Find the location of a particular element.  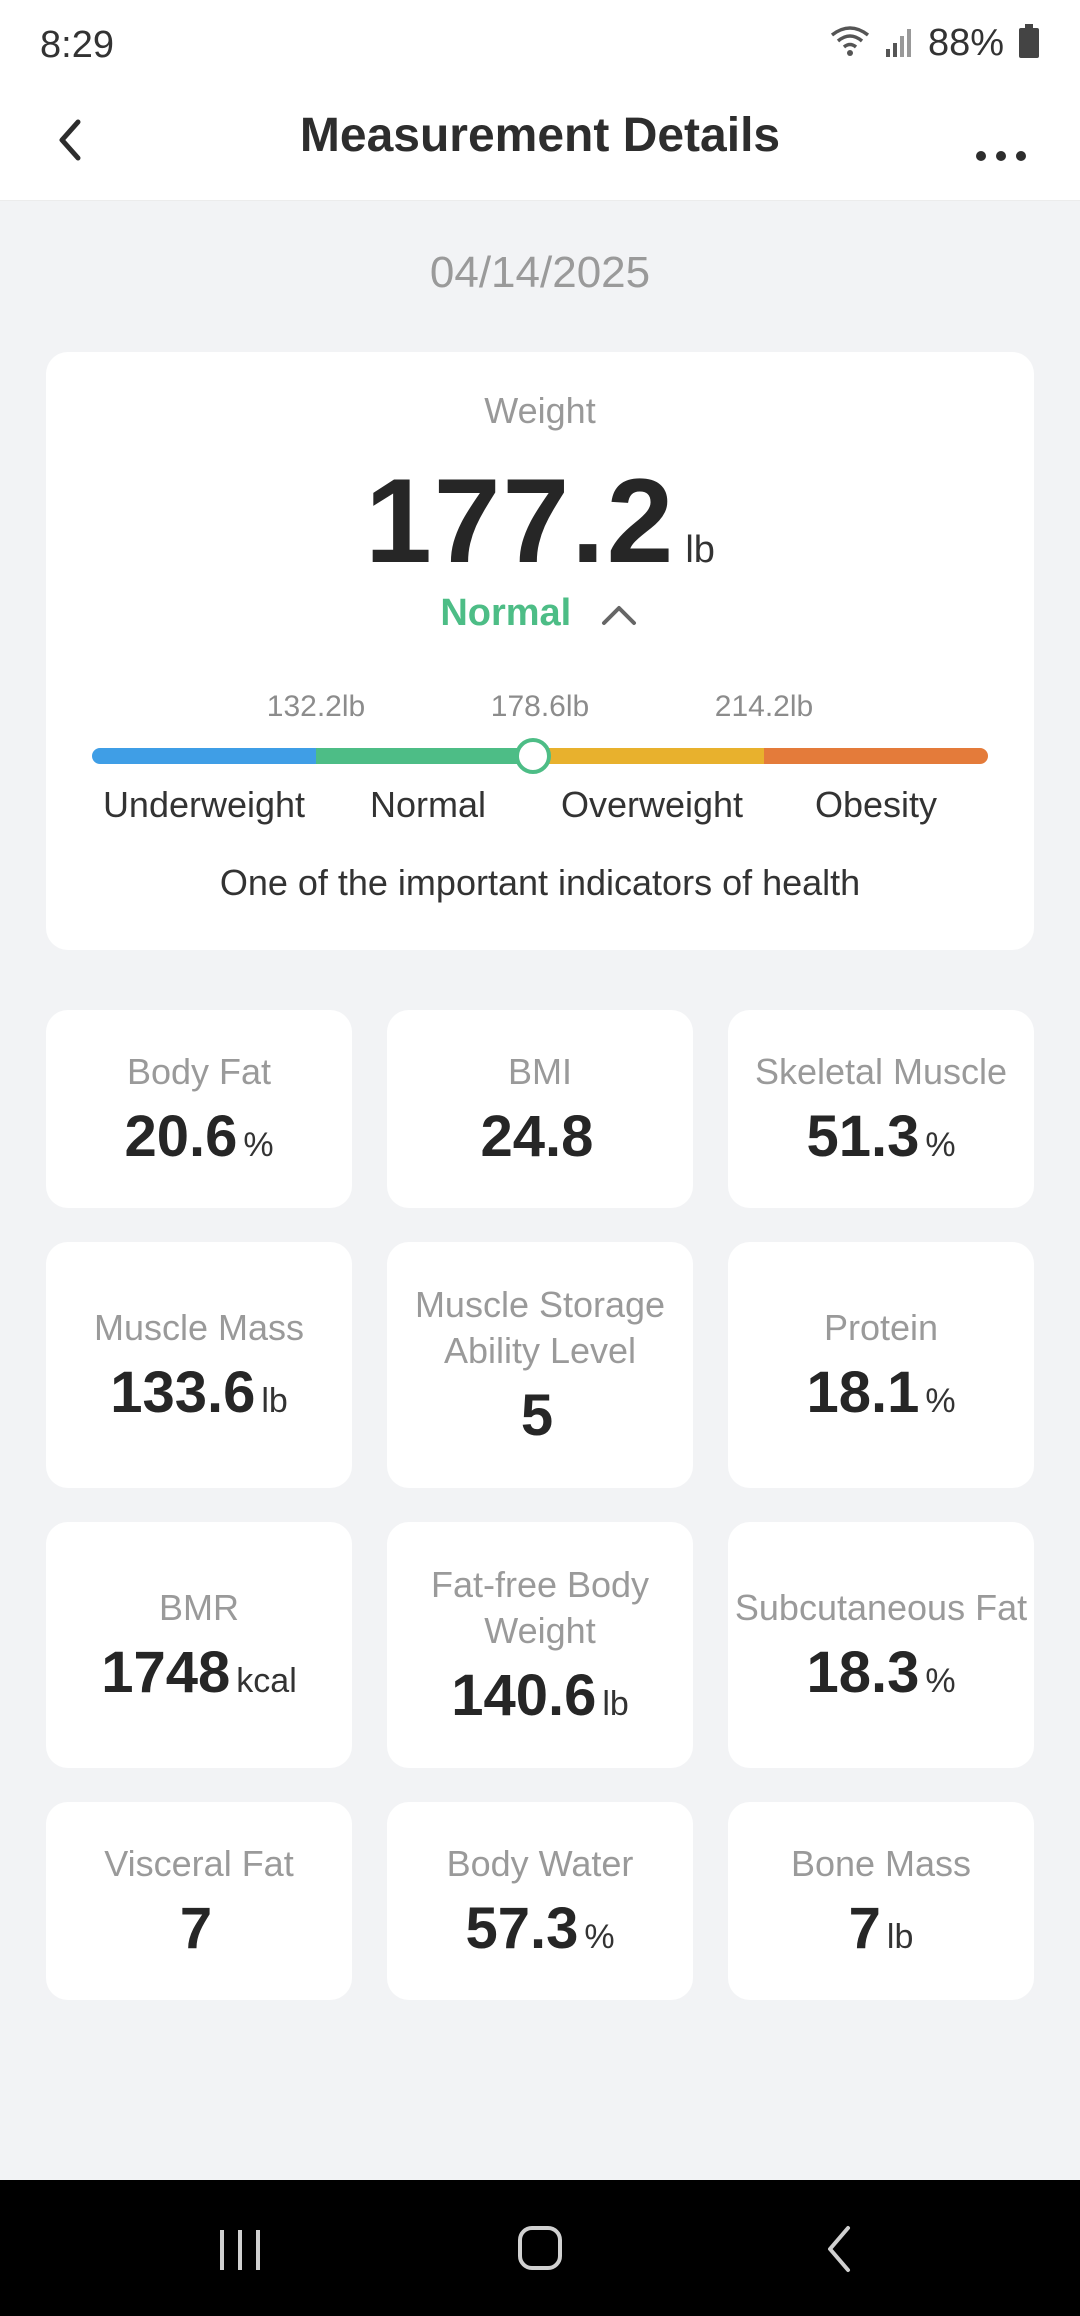

metric-card-visceral-fat: Visceral Fat 7 is located at coordinates (199, 1901).